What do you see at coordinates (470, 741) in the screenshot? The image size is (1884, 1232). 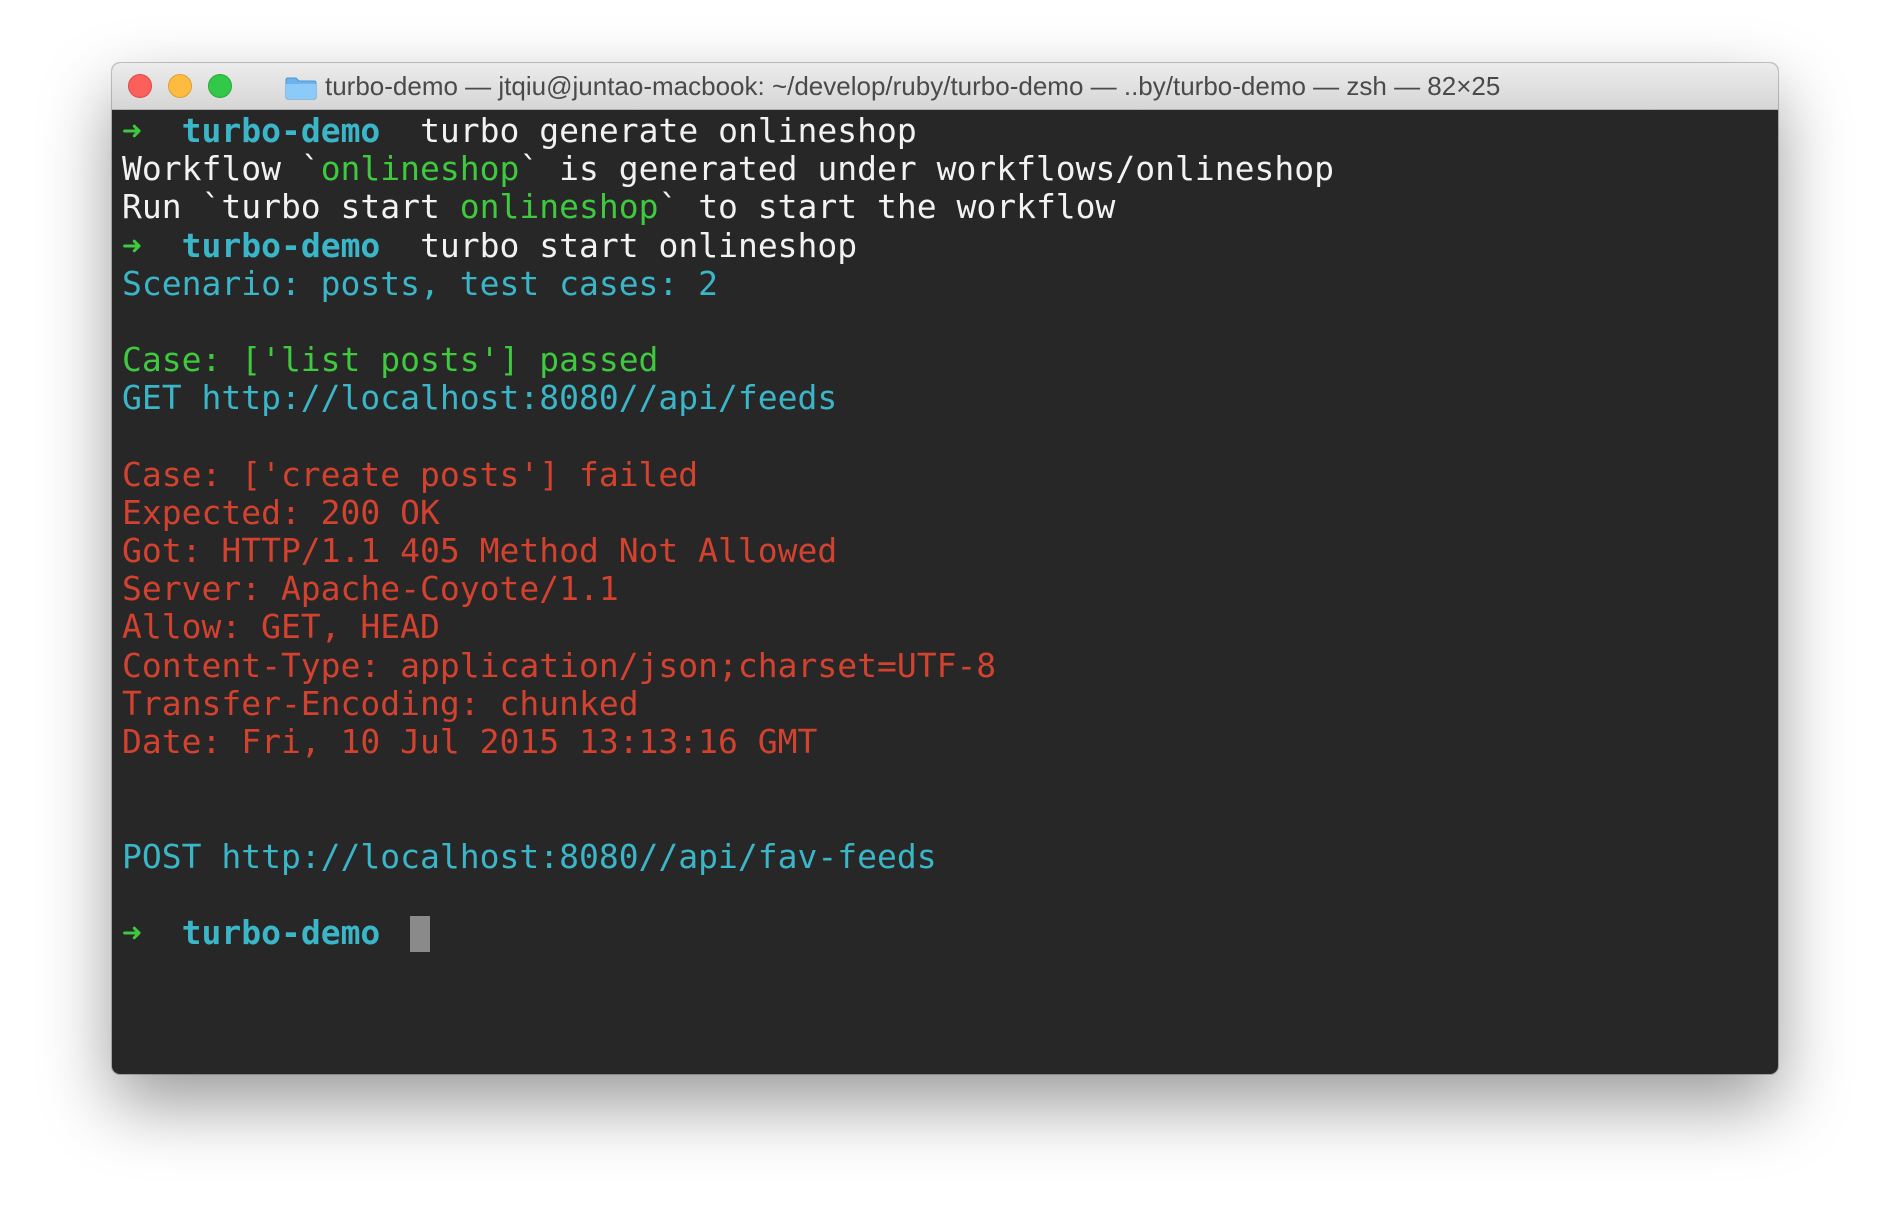 I see `error-detail-line: Date: Fri, 10 Jul 2015 13:13:16 GMT` at bounding box center [470, 741].